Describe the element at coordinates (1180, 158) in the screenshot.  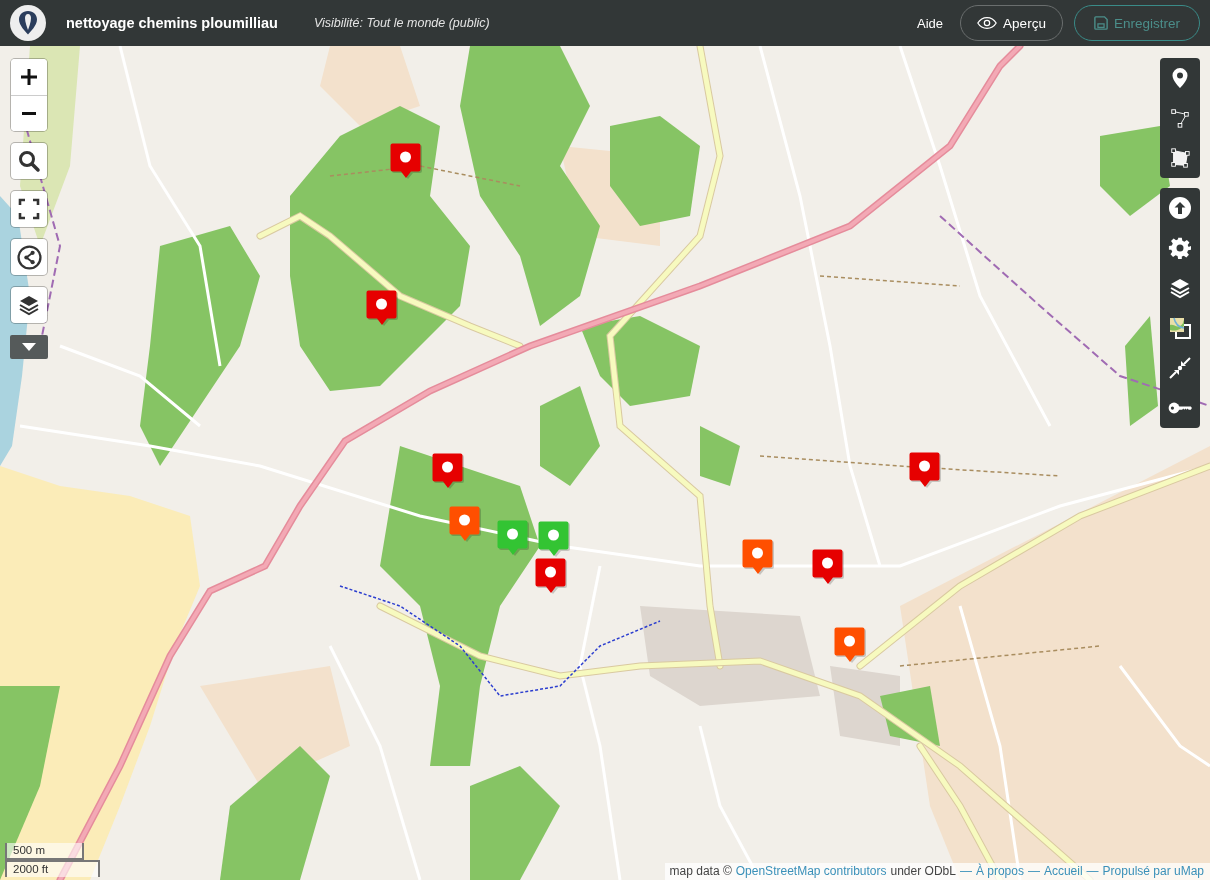
I see `polygon-icon` at that location.